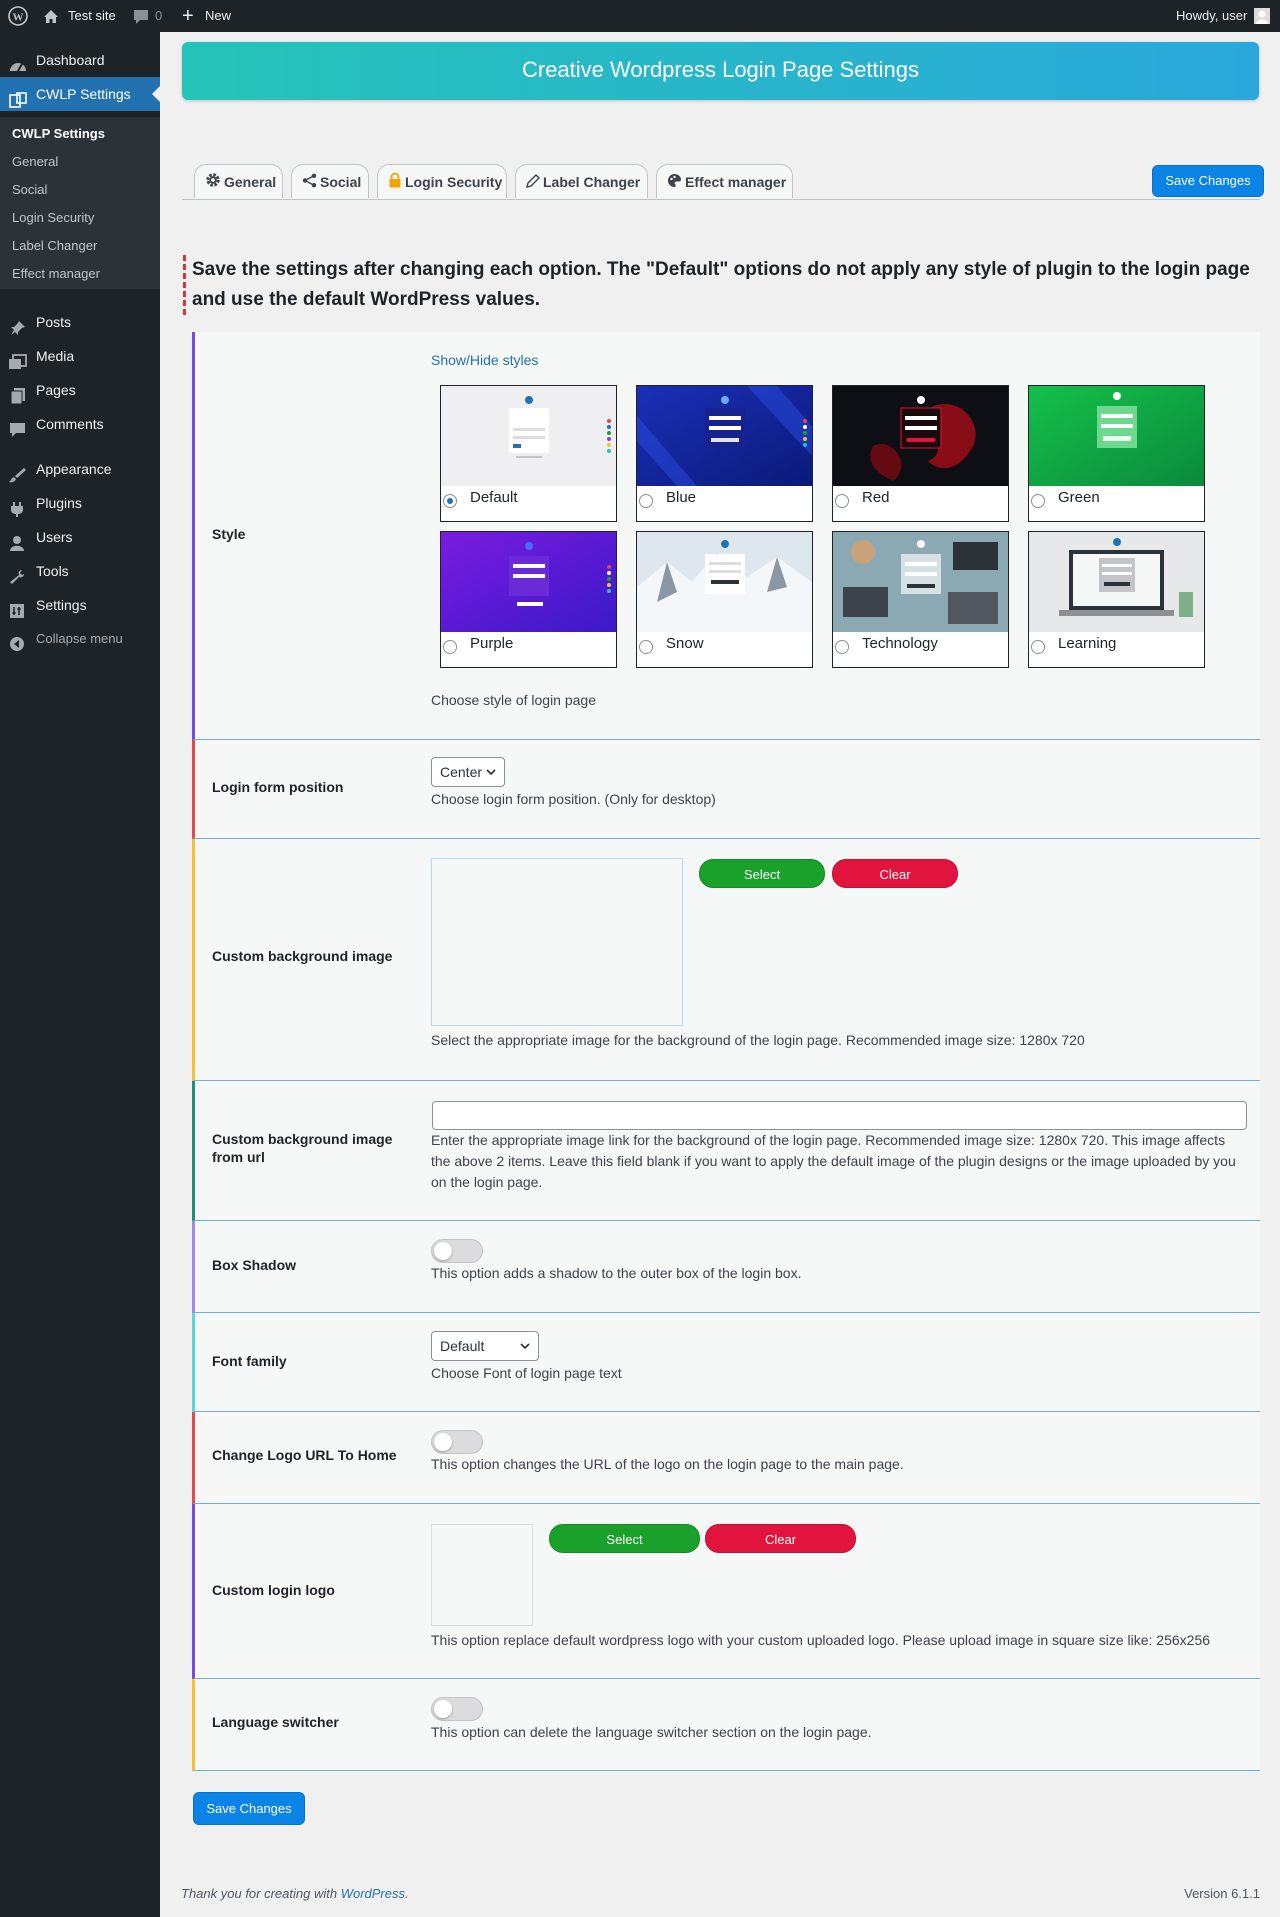 The height and width of the screenshot is (1917, 1280). I want to click on tab-label-changer: Label Changer, so click(581, 181).